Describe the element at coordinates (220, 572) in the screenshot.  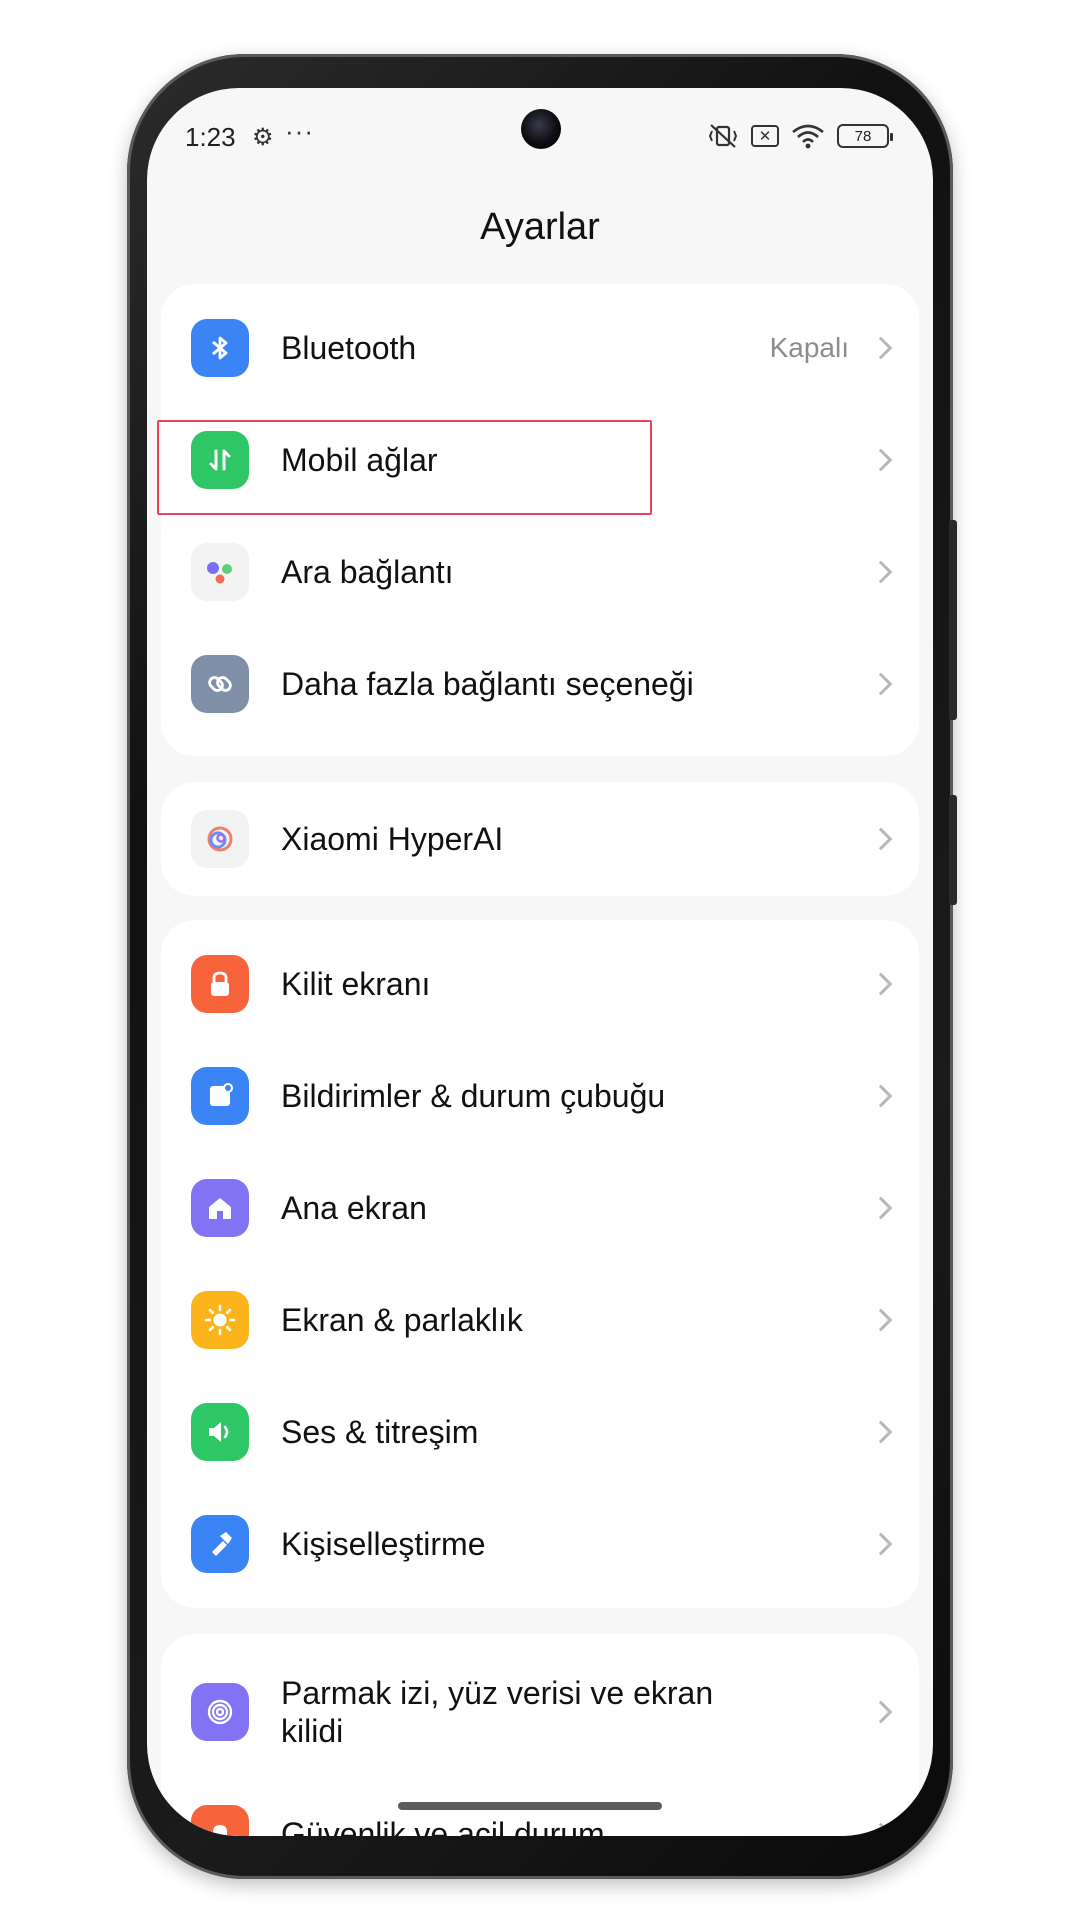
I see `interconnect-icon` at that location.